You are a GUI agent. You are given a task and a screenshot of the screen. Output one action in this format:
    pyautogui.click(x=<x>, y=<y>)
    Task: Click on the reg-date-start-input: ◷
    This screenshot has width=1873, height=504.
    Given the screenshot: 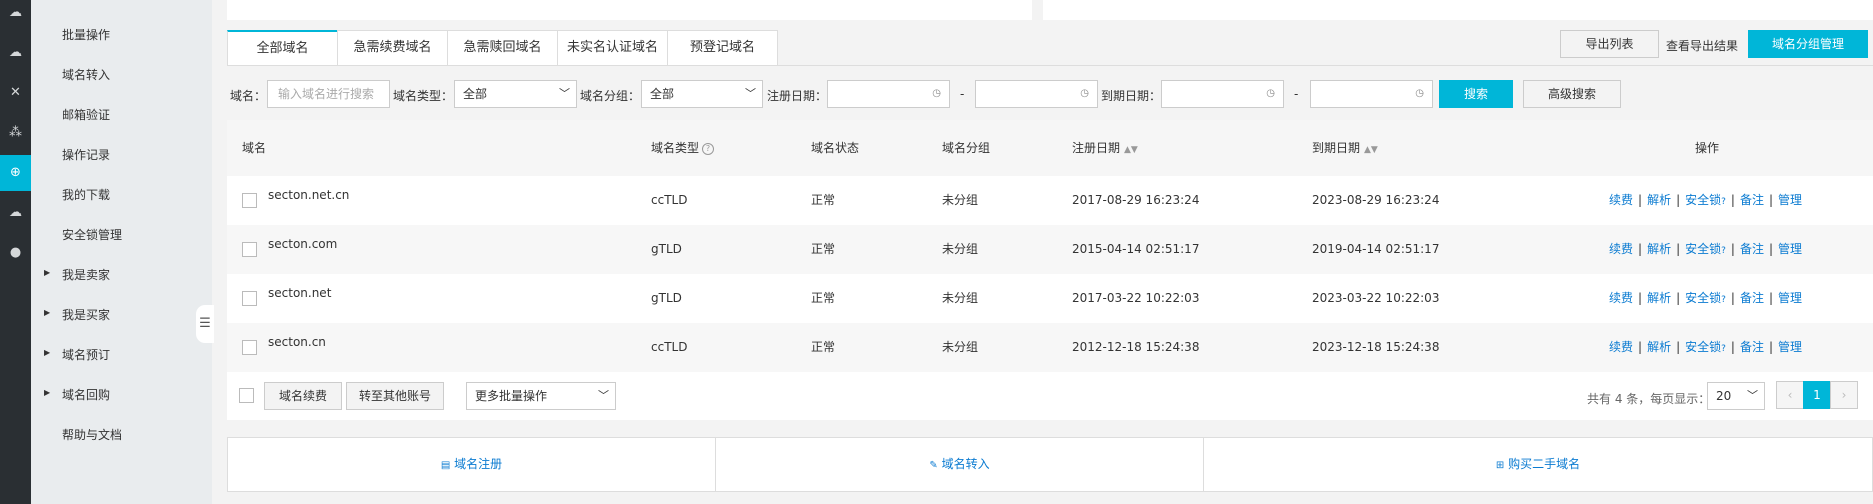 What is the action you would take?
    pyautogui.click(x=888, y=94)
    